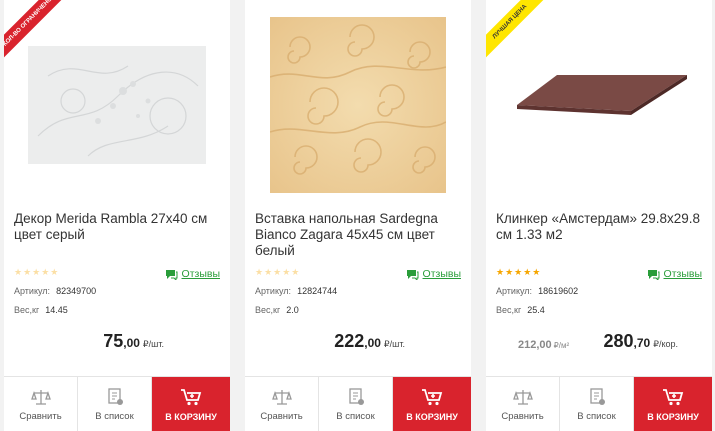 Image resolution: width=715 pixels, height=431 pixels. I want to click on price: 222,00 ₽/шт., so click(369, 341).